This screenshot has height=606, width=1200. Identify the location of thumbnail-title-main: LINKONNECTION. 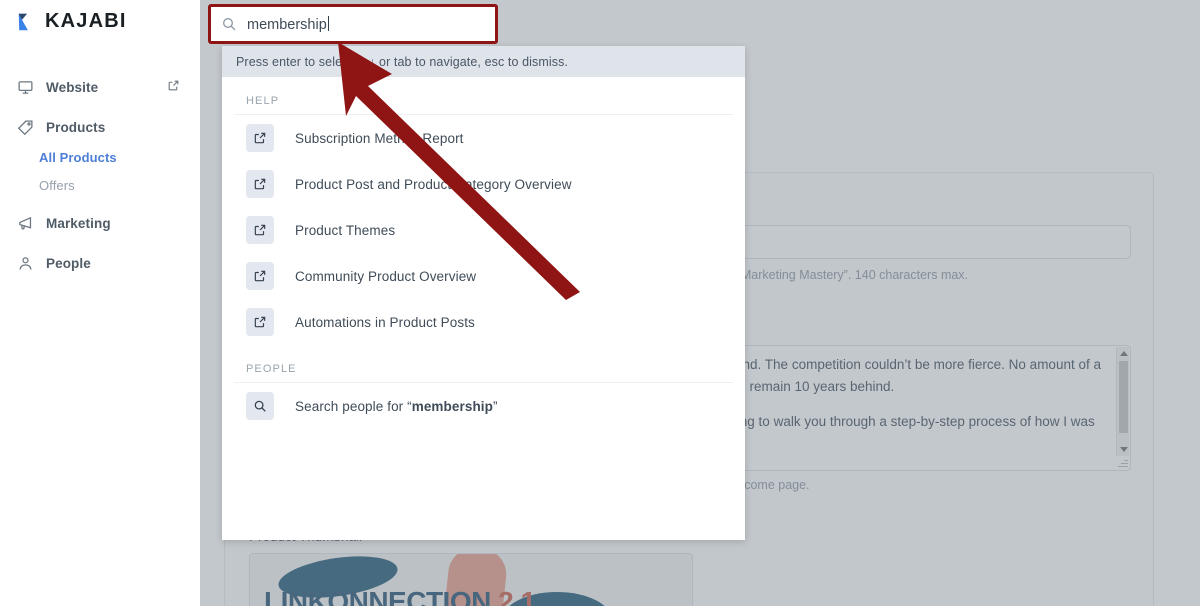
(377, 596).